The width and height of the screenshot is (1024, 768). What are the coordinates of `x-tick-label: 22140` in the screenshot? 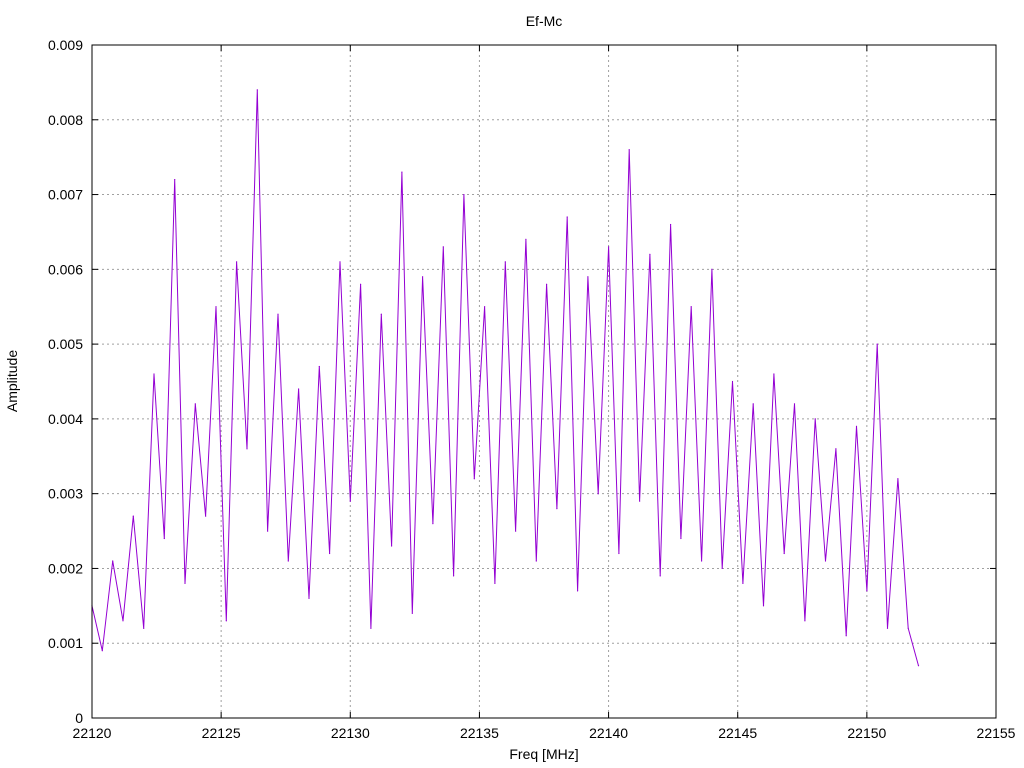 It's located at (608, 733).